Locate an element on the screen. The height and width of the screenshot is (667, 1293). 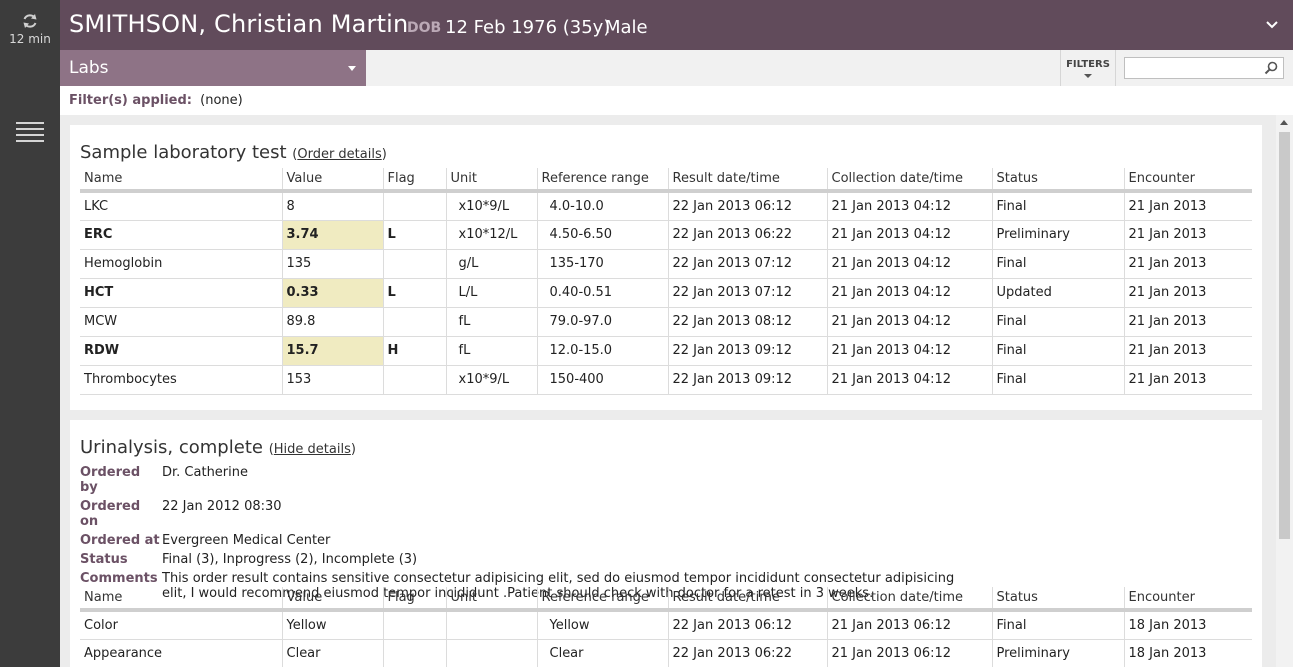
cell-unit: g/L is located at coordinates (491, 264).